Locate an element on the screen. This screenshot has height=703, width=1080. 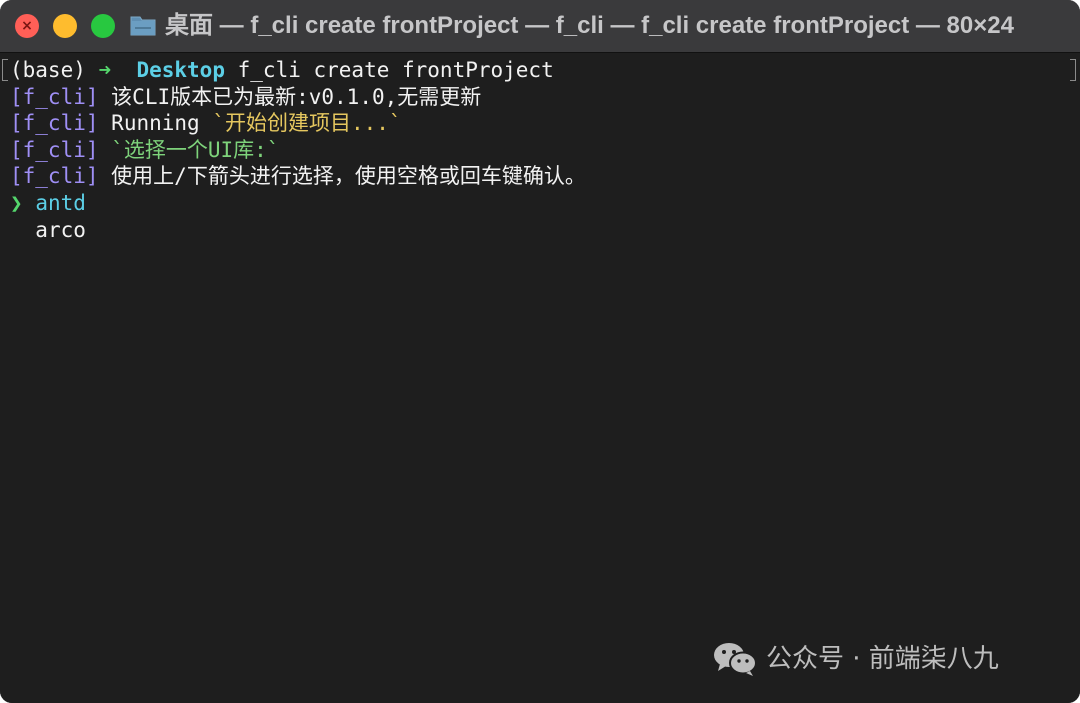
output-text: 该CLI版本已为最新:v0.1.0,无需更新 is located at coordinates (296, 96).